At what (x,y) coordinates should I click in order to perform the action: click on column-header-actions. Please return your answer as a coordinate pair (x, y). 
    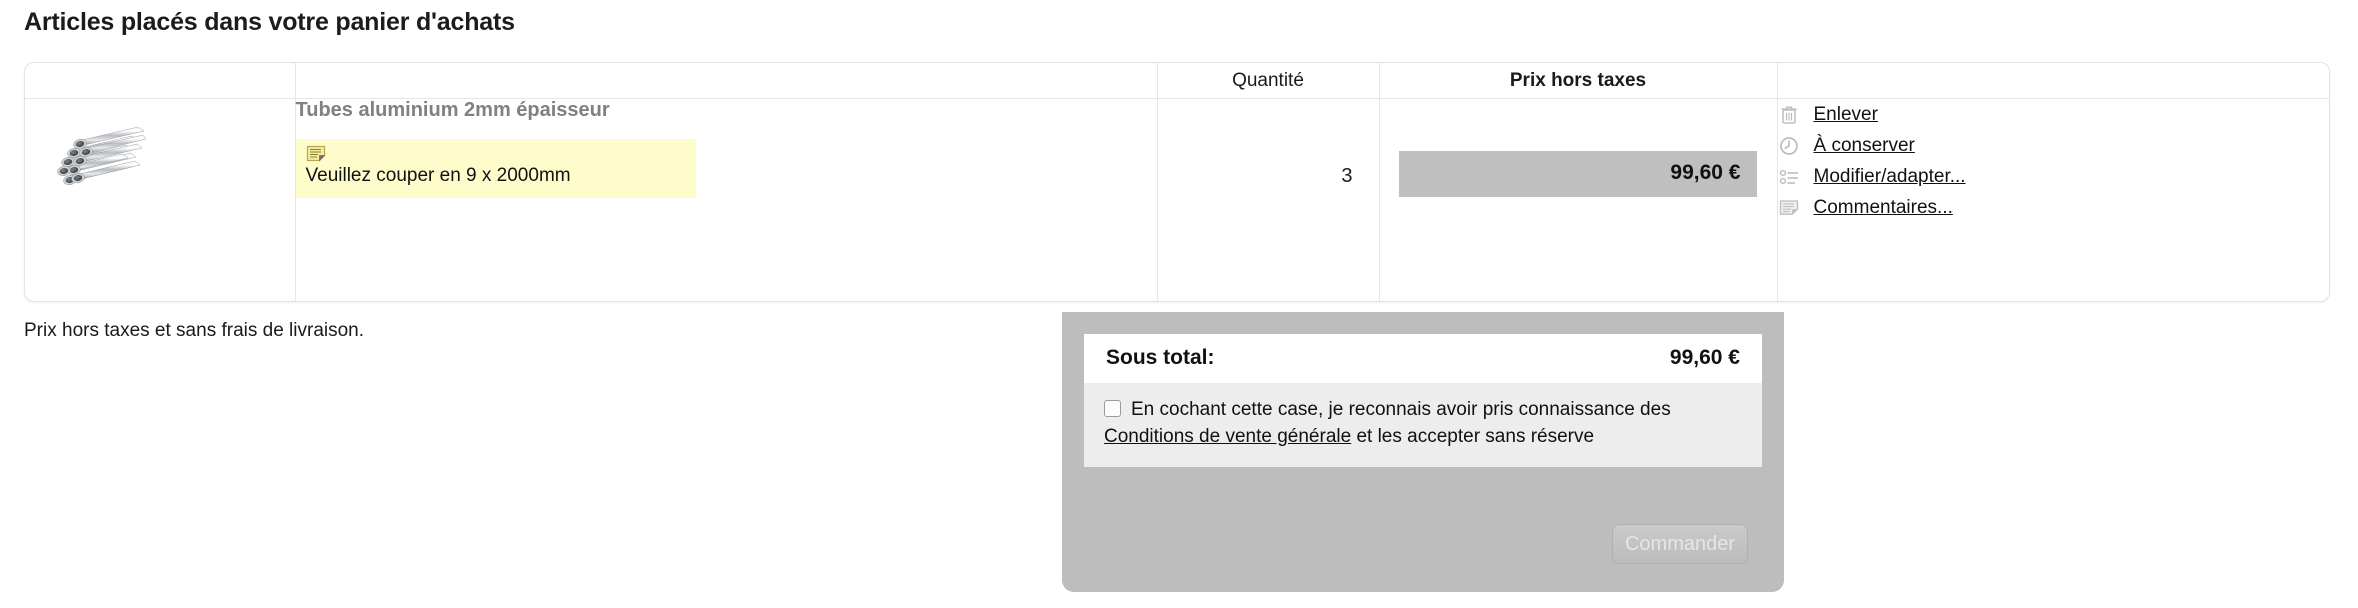
    Looking at the image, I should click on (2053, 81).